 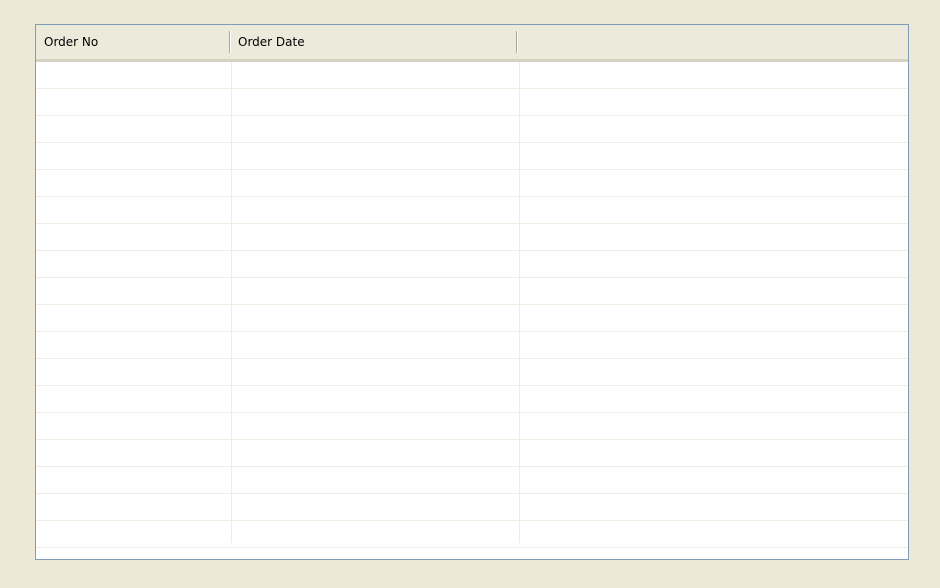 I want to click on column-header-empty, so click(x=713, y=42).